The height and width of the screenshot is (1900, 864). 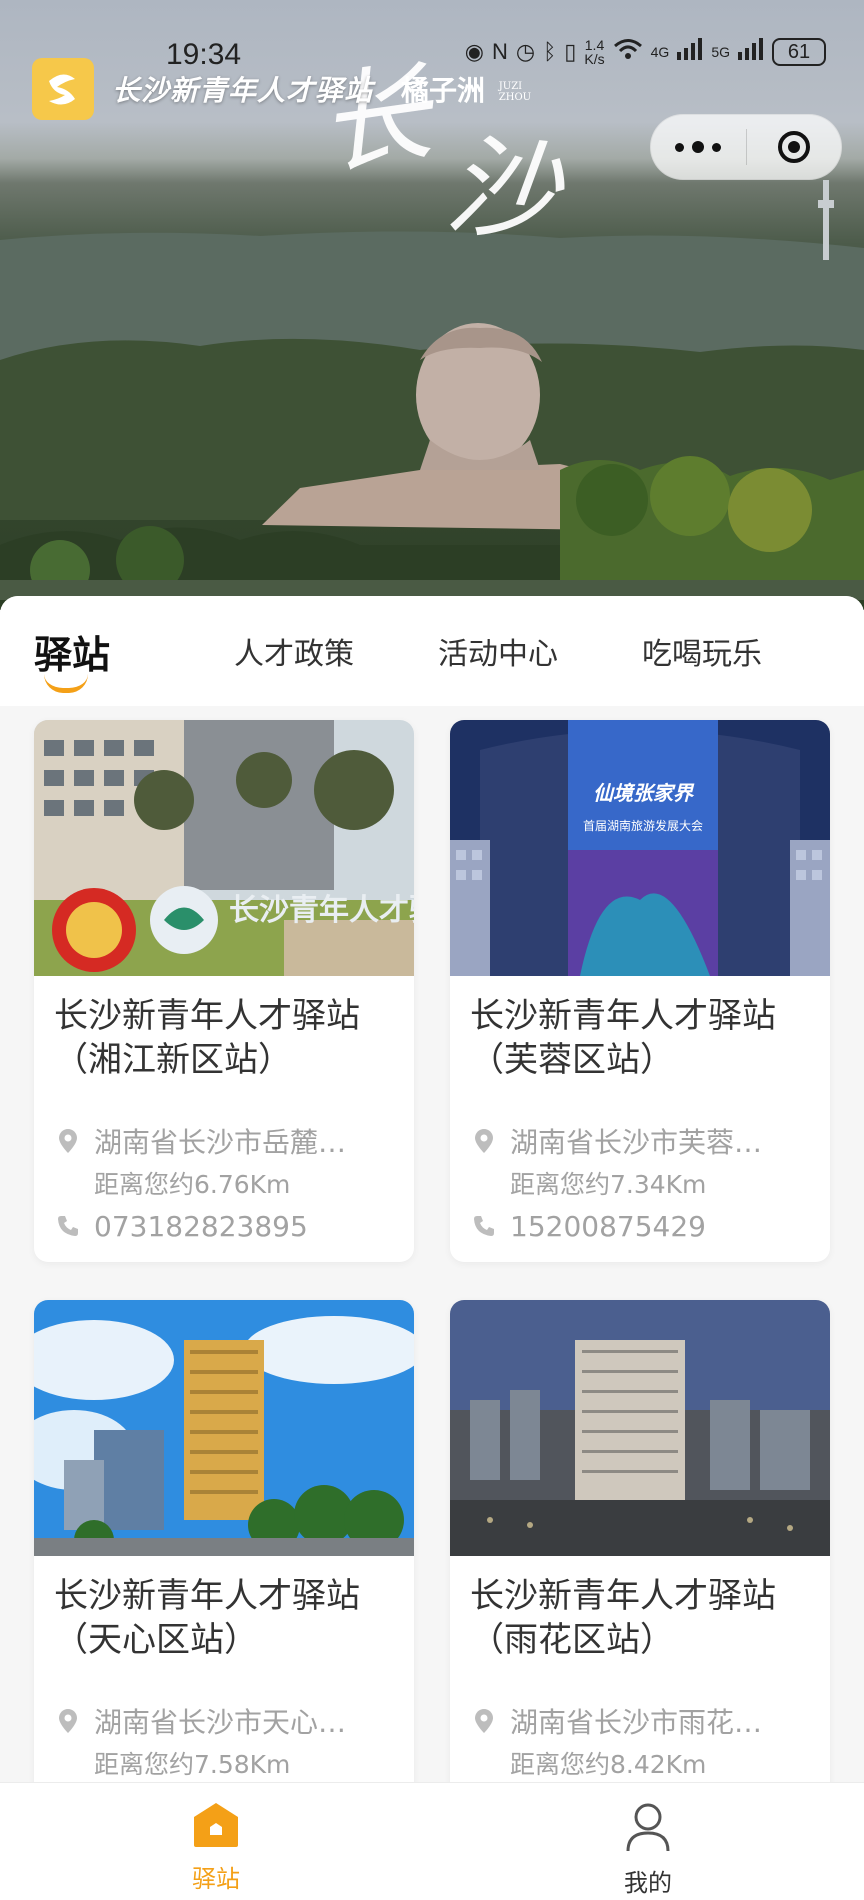 I want to click on app-title: 长沙新青年人才驿站, so click(x=243, y=90).